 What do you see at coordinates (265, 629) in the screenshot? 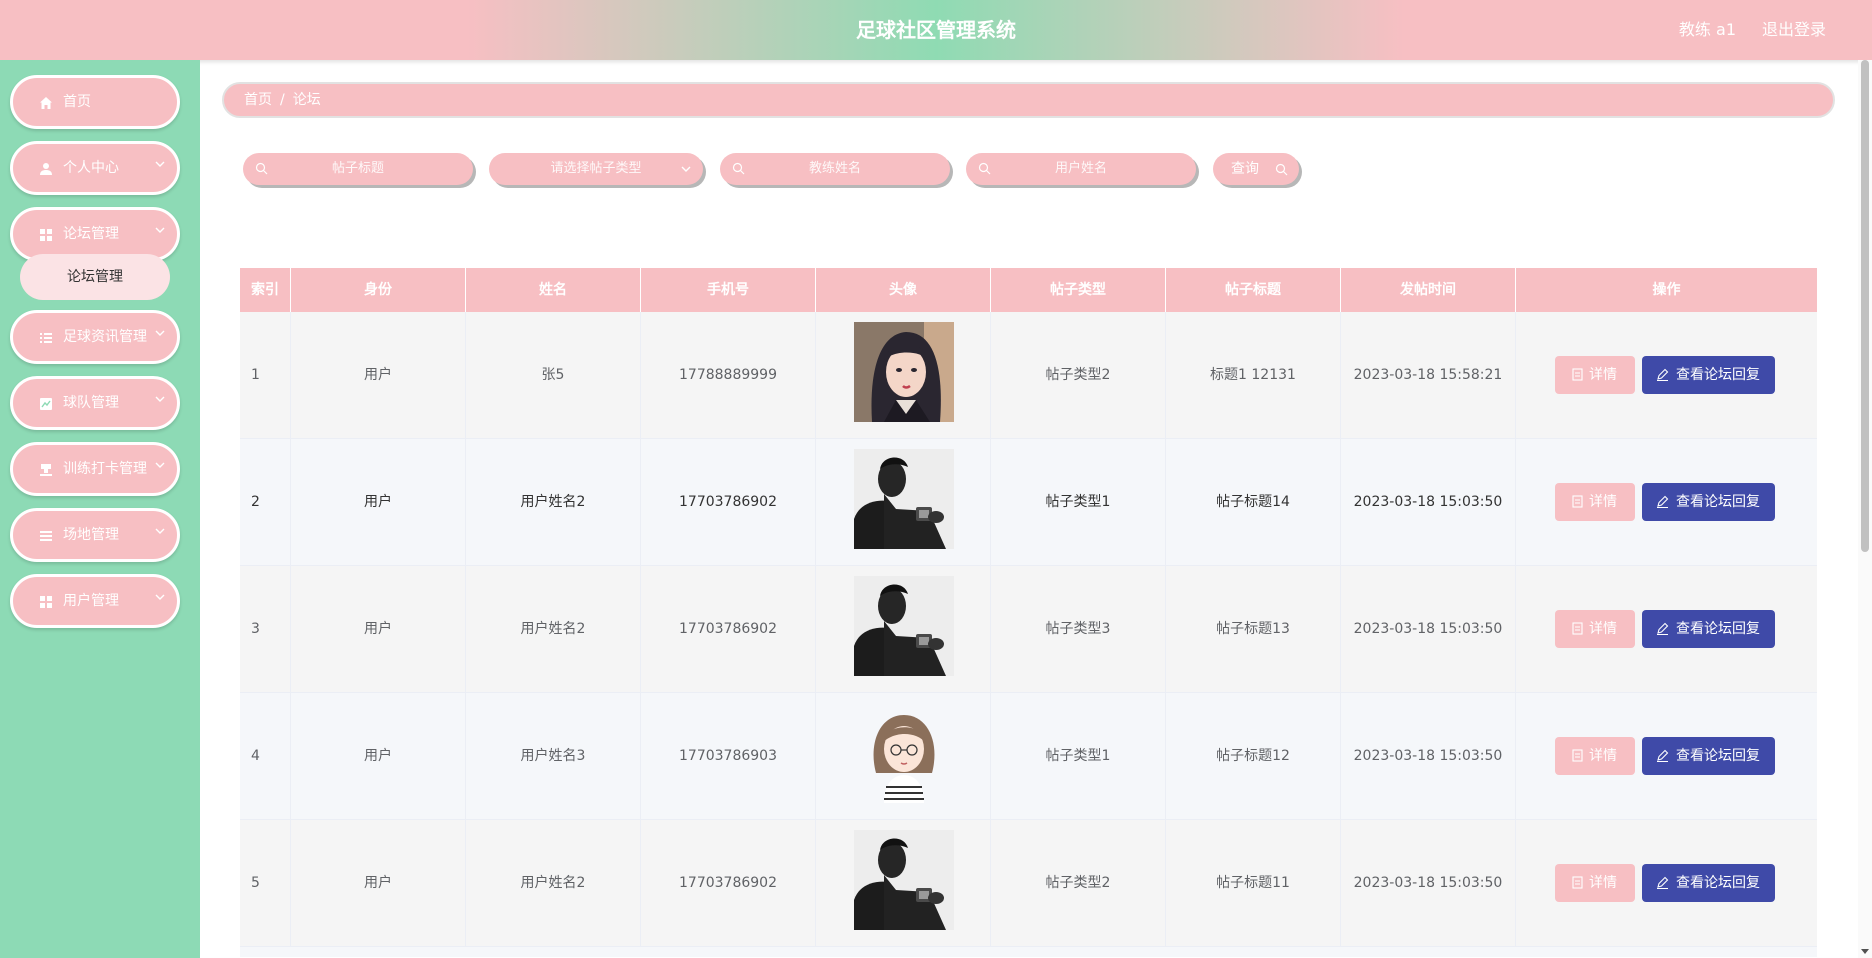
I see `cell-index: 3` at bounding box center [265, 629].